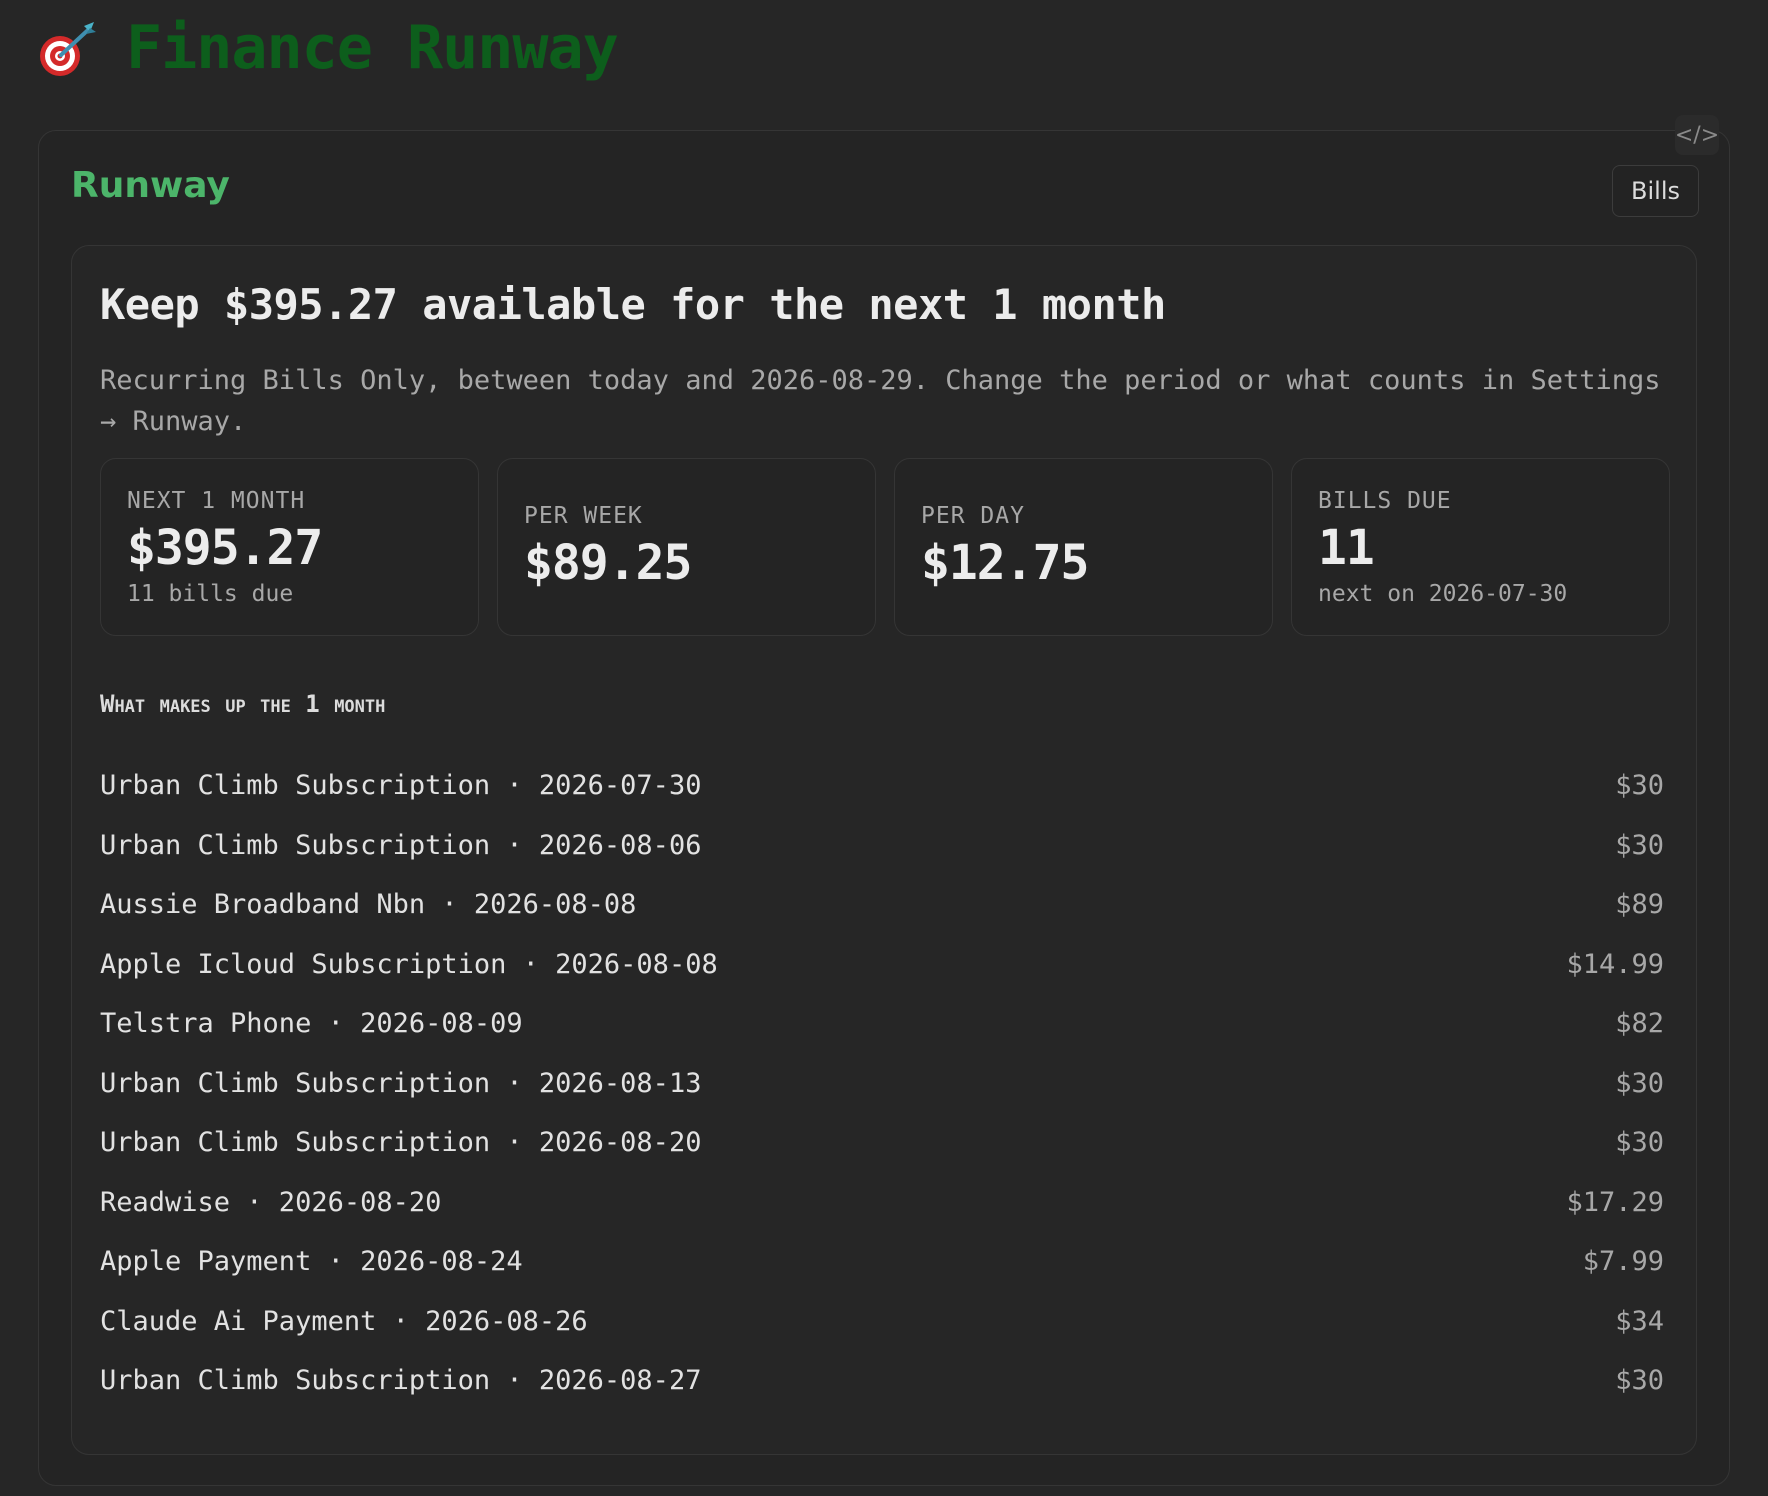  What do you see at coordinates (1639, 1024) in the screenshot?
I see `bill-amount: $82` at bounding box center [1639, 1024].